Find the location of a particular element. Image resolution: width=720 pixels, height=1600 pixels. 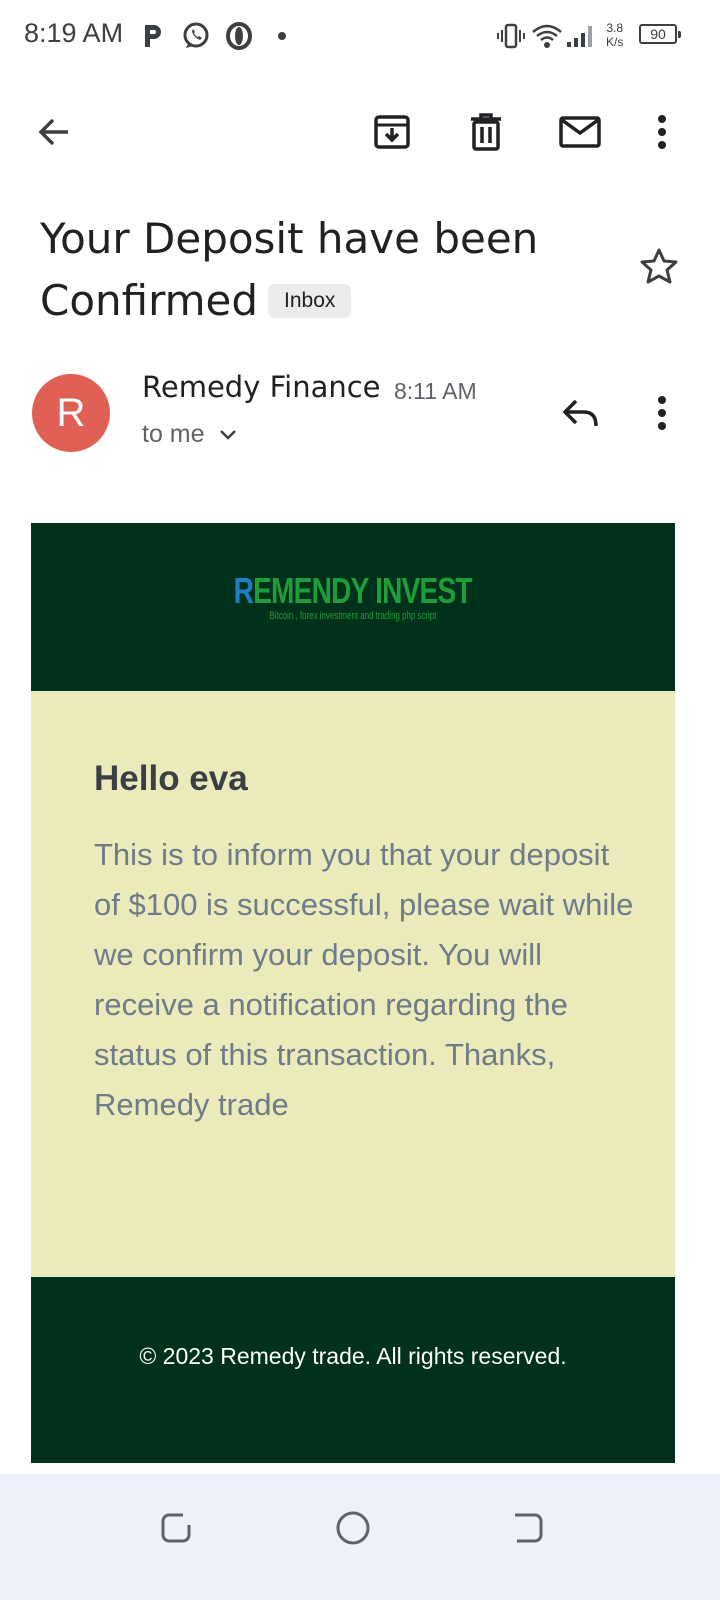

reply-button is located at coordinates (581, 413).